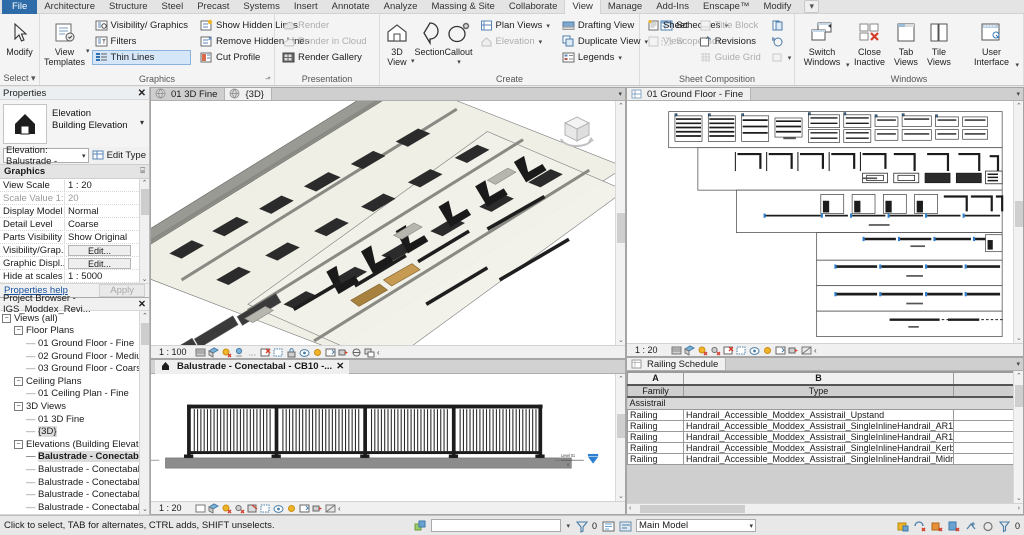 This screenshot has width=1024, height=535. What do you see at coordinates (88, 51) in the screenshot?
I see `view-templates-dropdown-icon: ▾` at bounding box center [88, 51].